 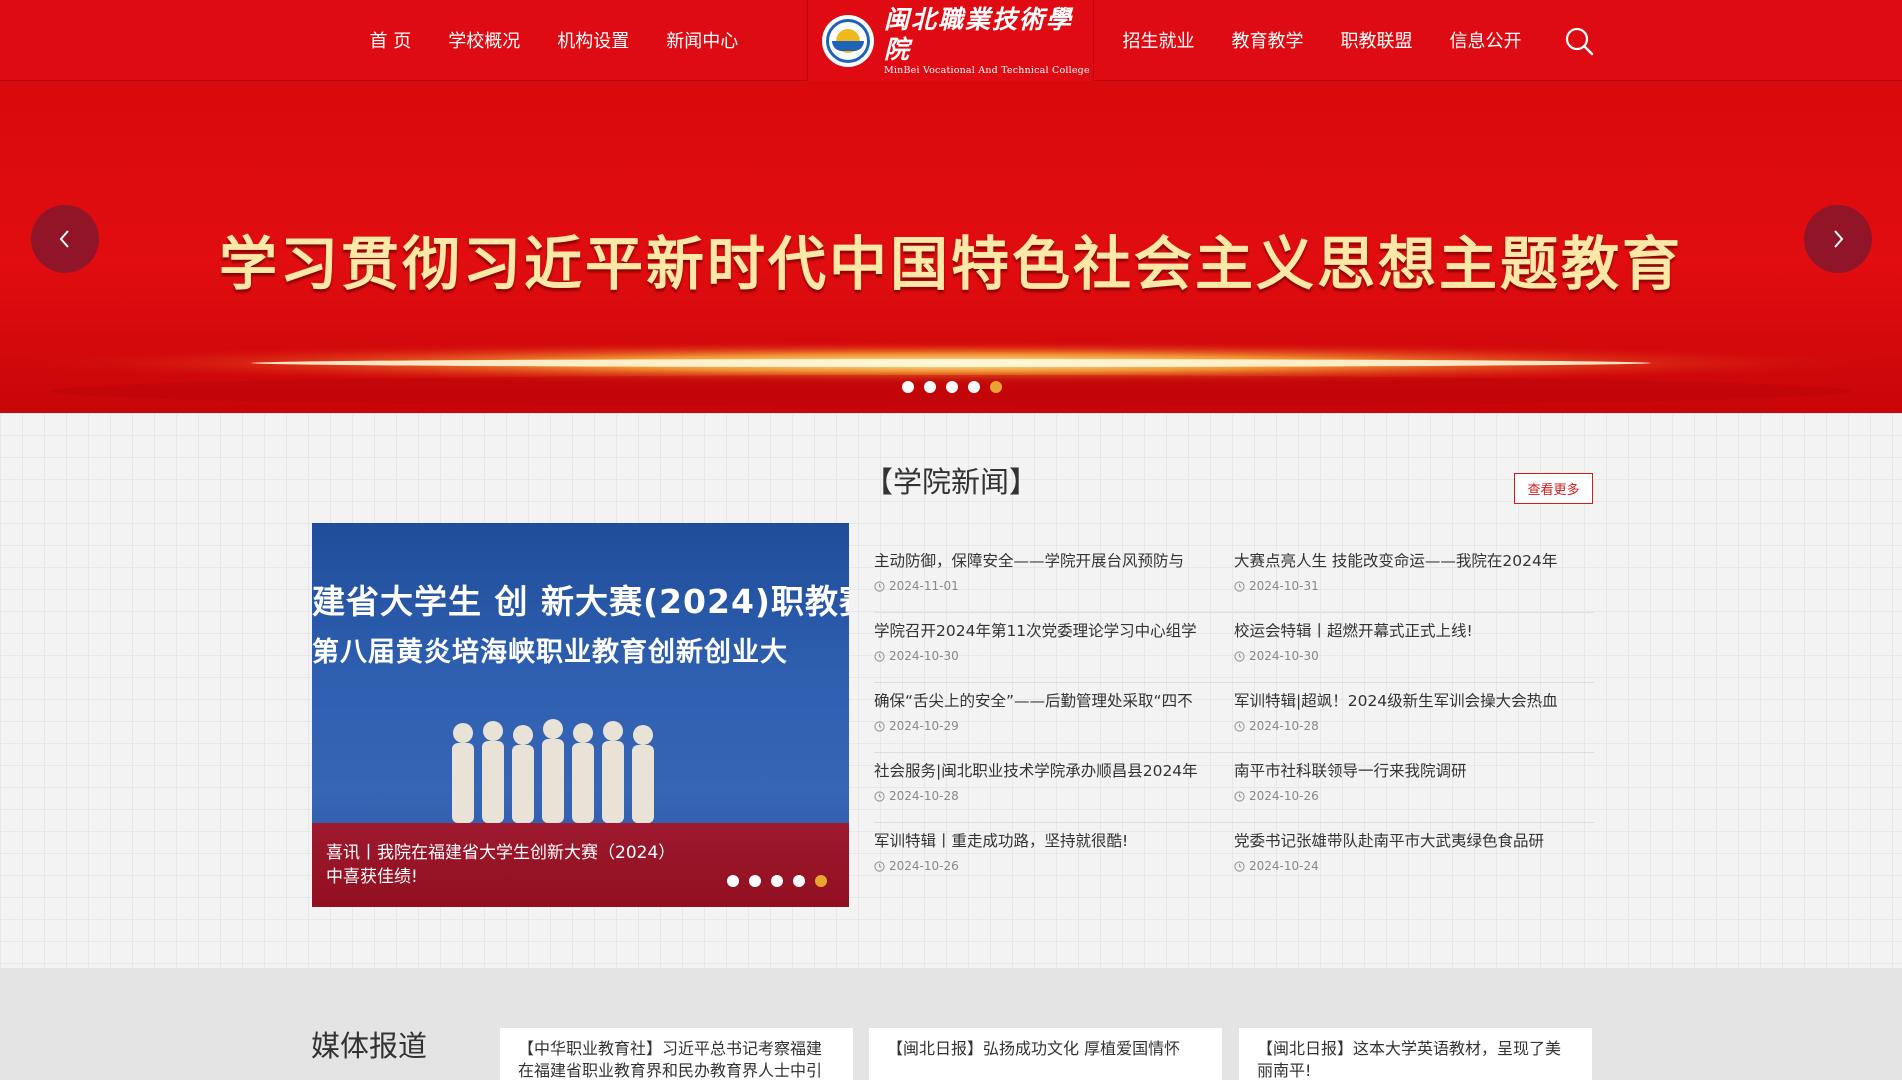 What do you see at coordinates (1267, 40) in the screenshot?
I see `nav-teaching: 教育教学` at bounding box center [1267, 40].